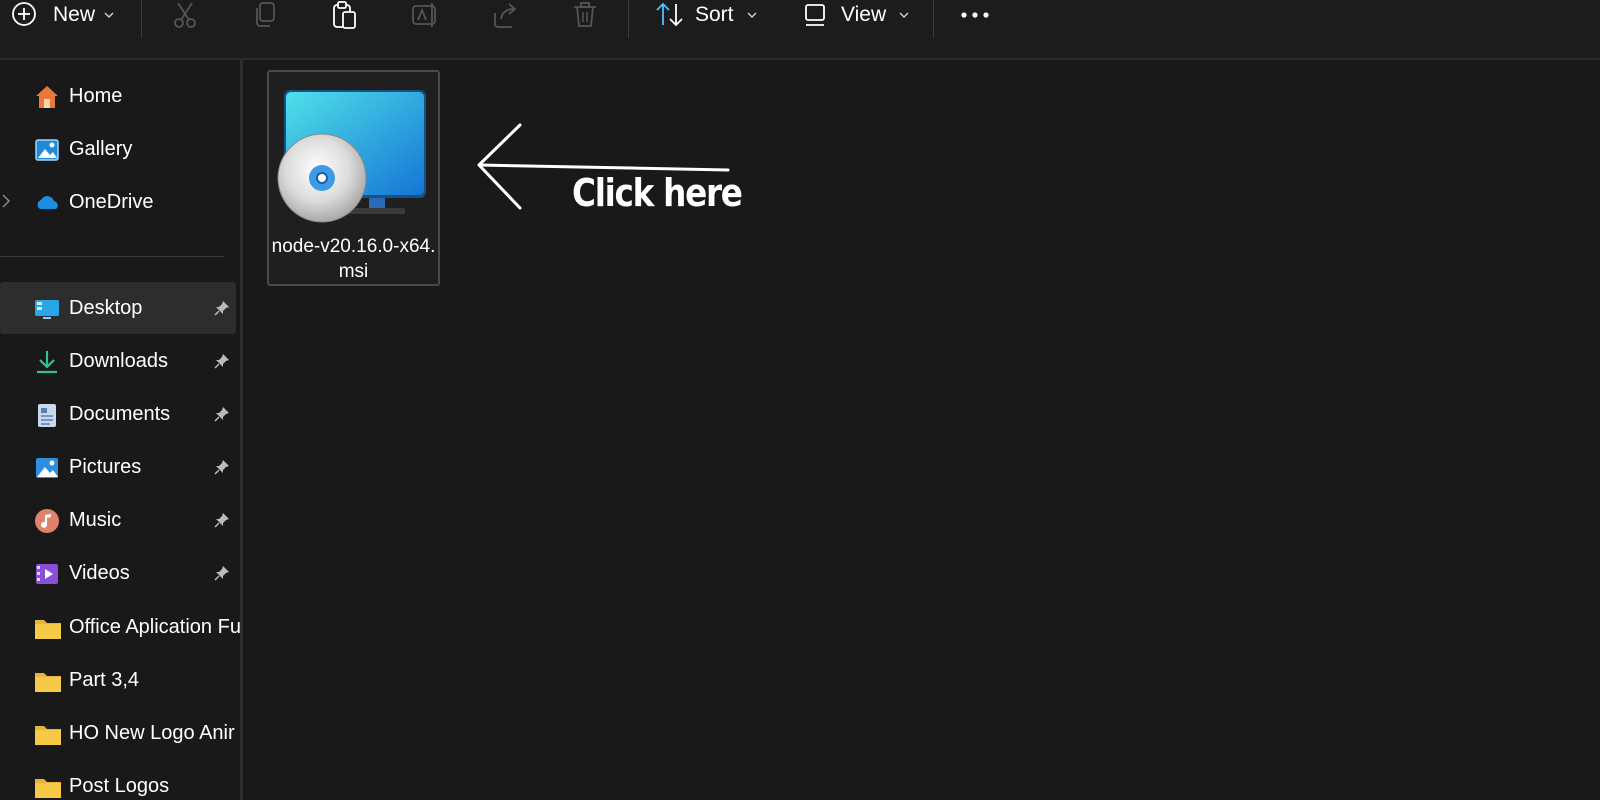 The width and height of the screenshot is (1600, 800). What do you see at coordinates (800, 30) in the screenshot?
I see `command-bar: New Sort View` at bounding box center [800, 30].